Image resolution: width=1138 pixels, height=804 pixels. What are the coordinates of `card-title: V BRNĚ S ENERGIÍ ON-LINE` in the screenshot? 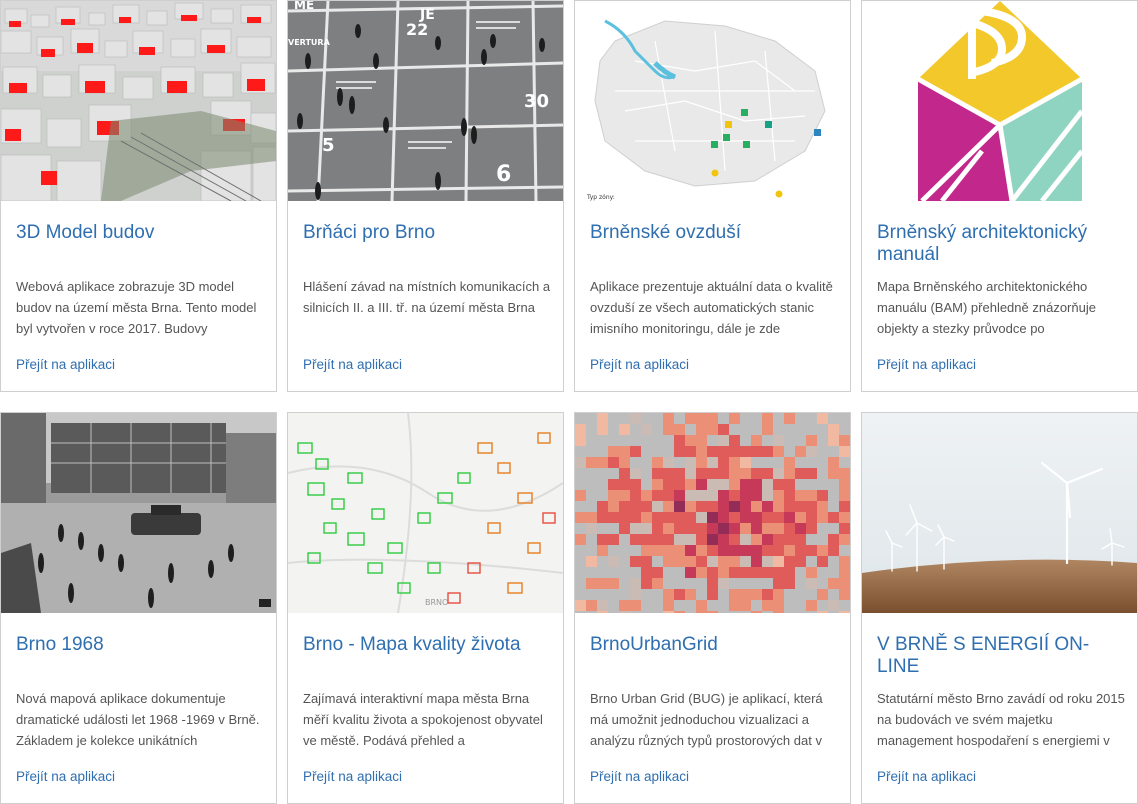 It's located at (1001, 656).